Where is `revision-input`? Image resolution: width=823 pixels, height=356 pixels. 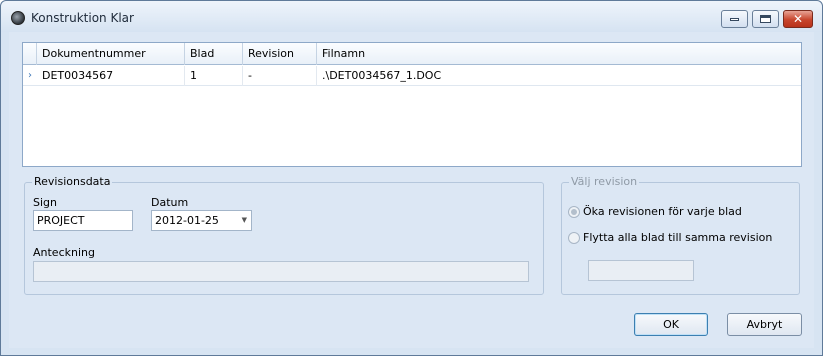
revision-input is located at coordinates (641, 270).